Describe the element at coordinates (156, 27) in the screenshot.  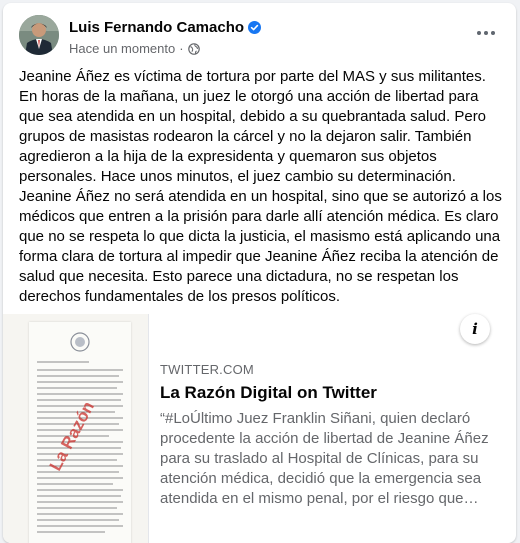
I see `author-name: Luis Fernando Camacho` at that location.